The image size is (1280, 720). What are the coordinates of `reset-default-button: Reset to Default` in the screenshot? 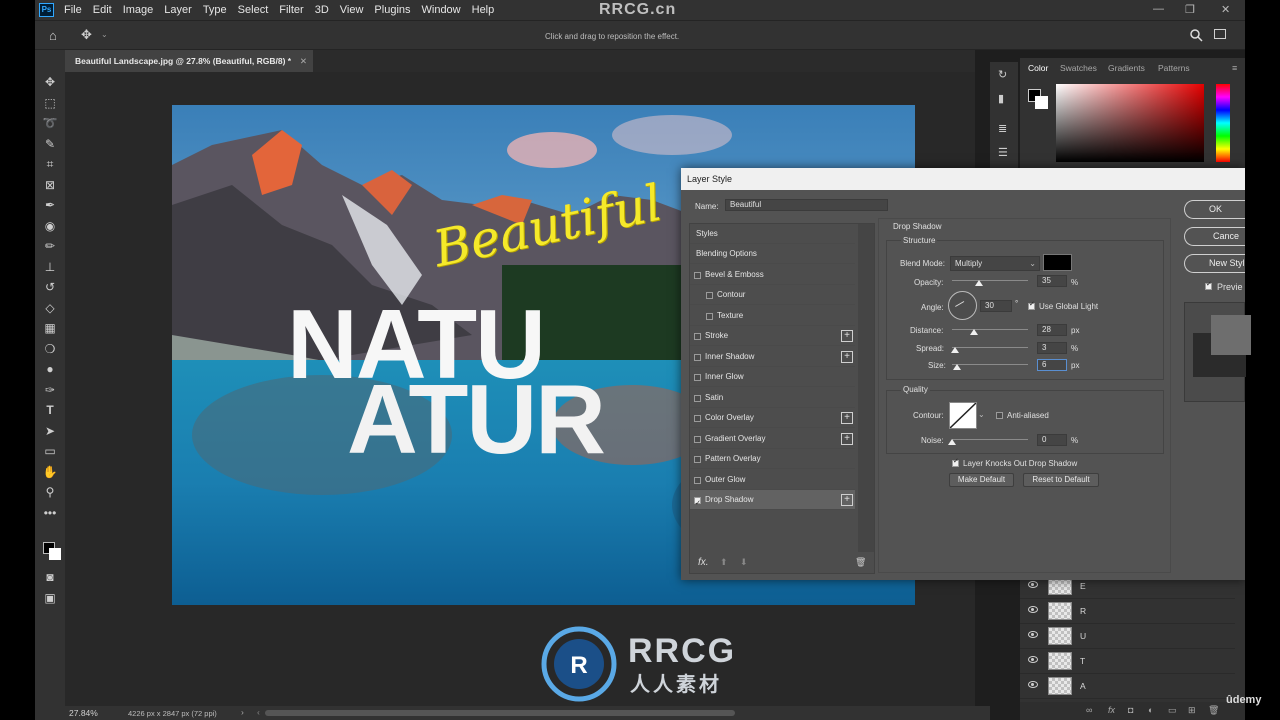 It's located at (1061, 480).